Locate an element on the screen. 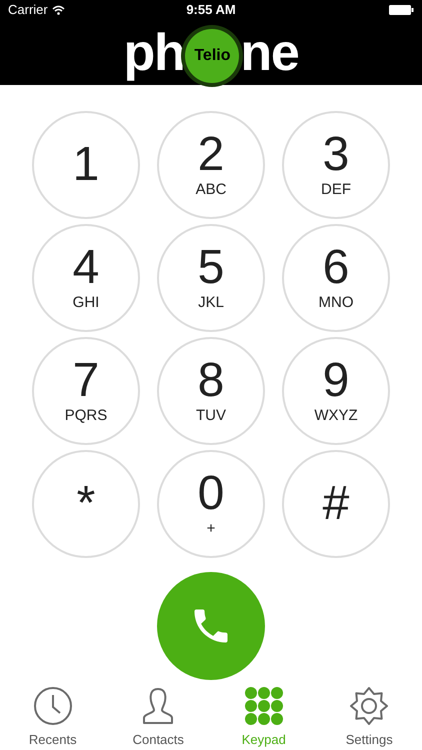 This screenshot has height=750, width=422. tab-item: Settings is located at coordinates (369, 718).